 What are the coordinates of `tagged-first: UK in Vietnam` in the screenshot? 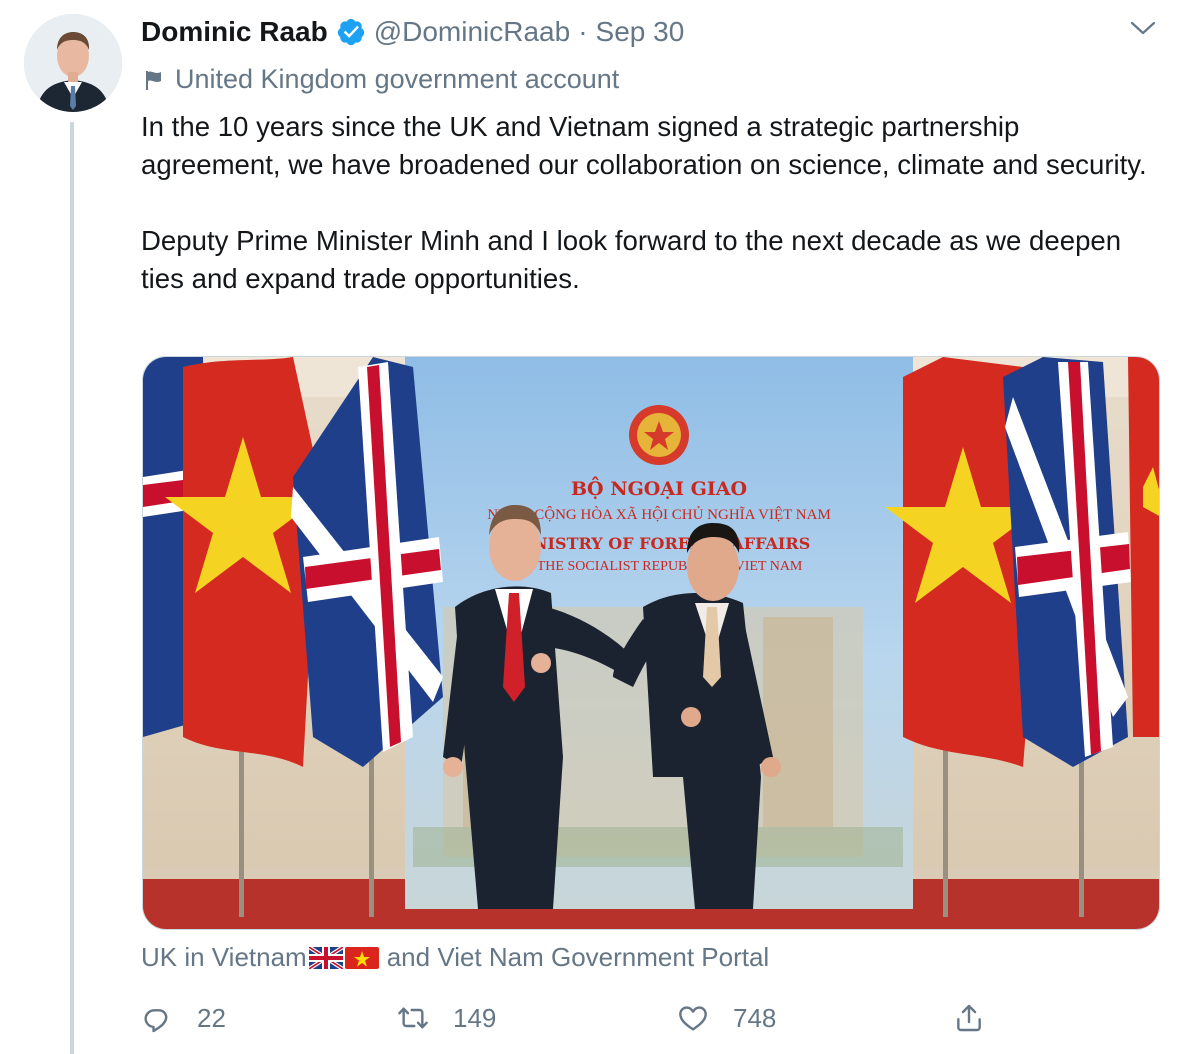 It's located at (224, 957).